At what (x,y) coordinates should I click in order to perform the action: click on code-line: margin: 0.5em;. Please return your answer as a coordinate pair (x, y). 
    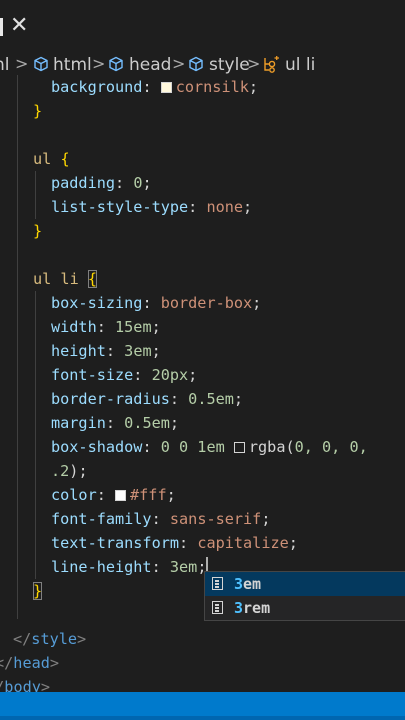
    Looking at the image, I should click on (115, 423).